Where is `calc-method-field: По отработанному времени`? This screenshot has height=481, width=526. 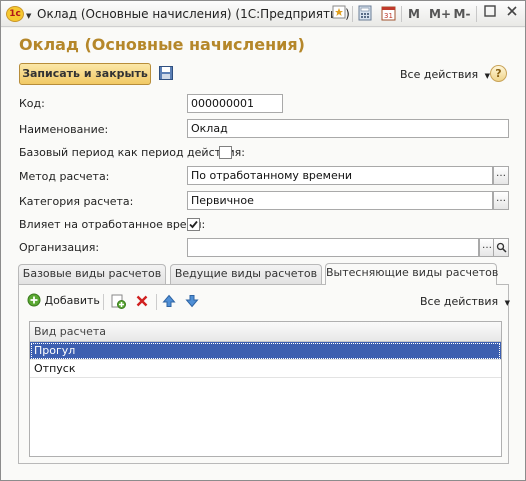 calc-method-field: По отработанному времени is located at coordinates (340, 175).